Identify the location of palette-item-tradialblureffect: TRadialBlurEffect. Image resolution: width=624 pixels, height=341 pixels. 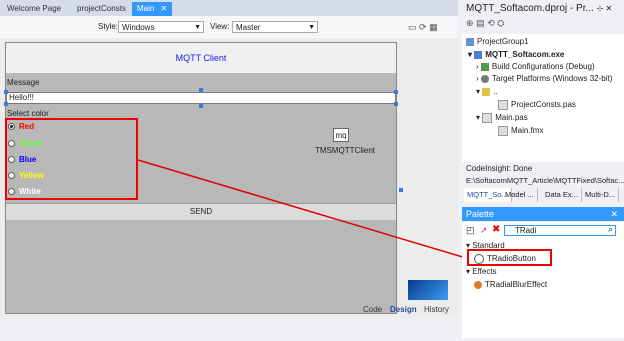
(510, 284).